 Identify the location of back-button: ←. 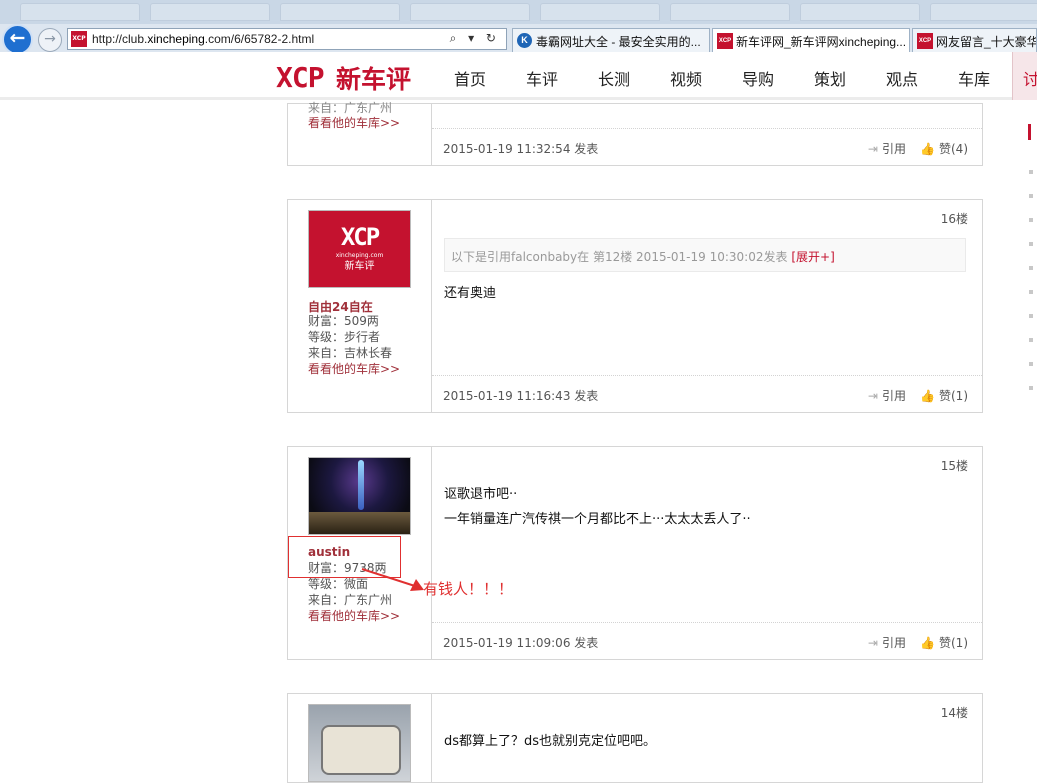
(17, 39).